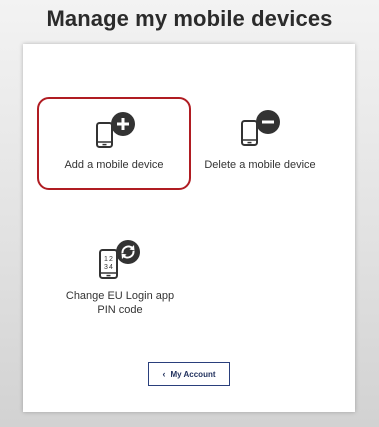 This screenshot has height=427, width=379. I want to click on svg-text: 2, so click(111, 259).